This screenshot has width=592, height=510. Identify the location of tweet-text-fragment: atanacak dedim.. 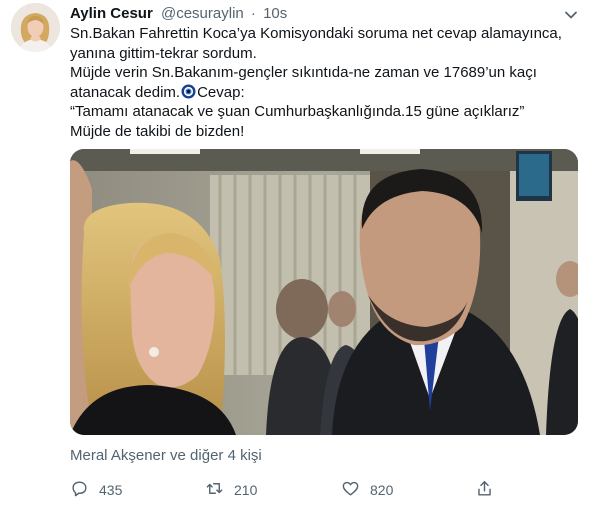
(125, 92).